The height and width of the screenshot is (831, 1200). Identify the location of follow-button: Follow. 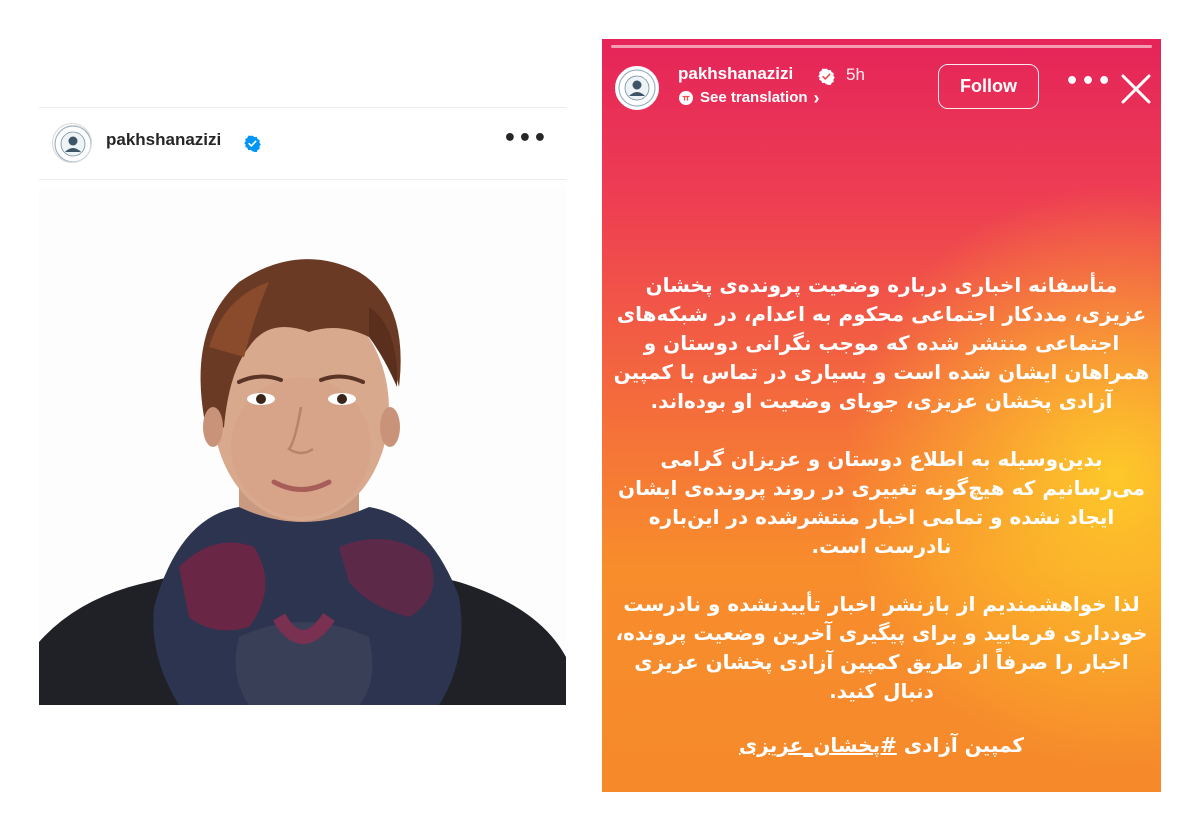
(988, 86).